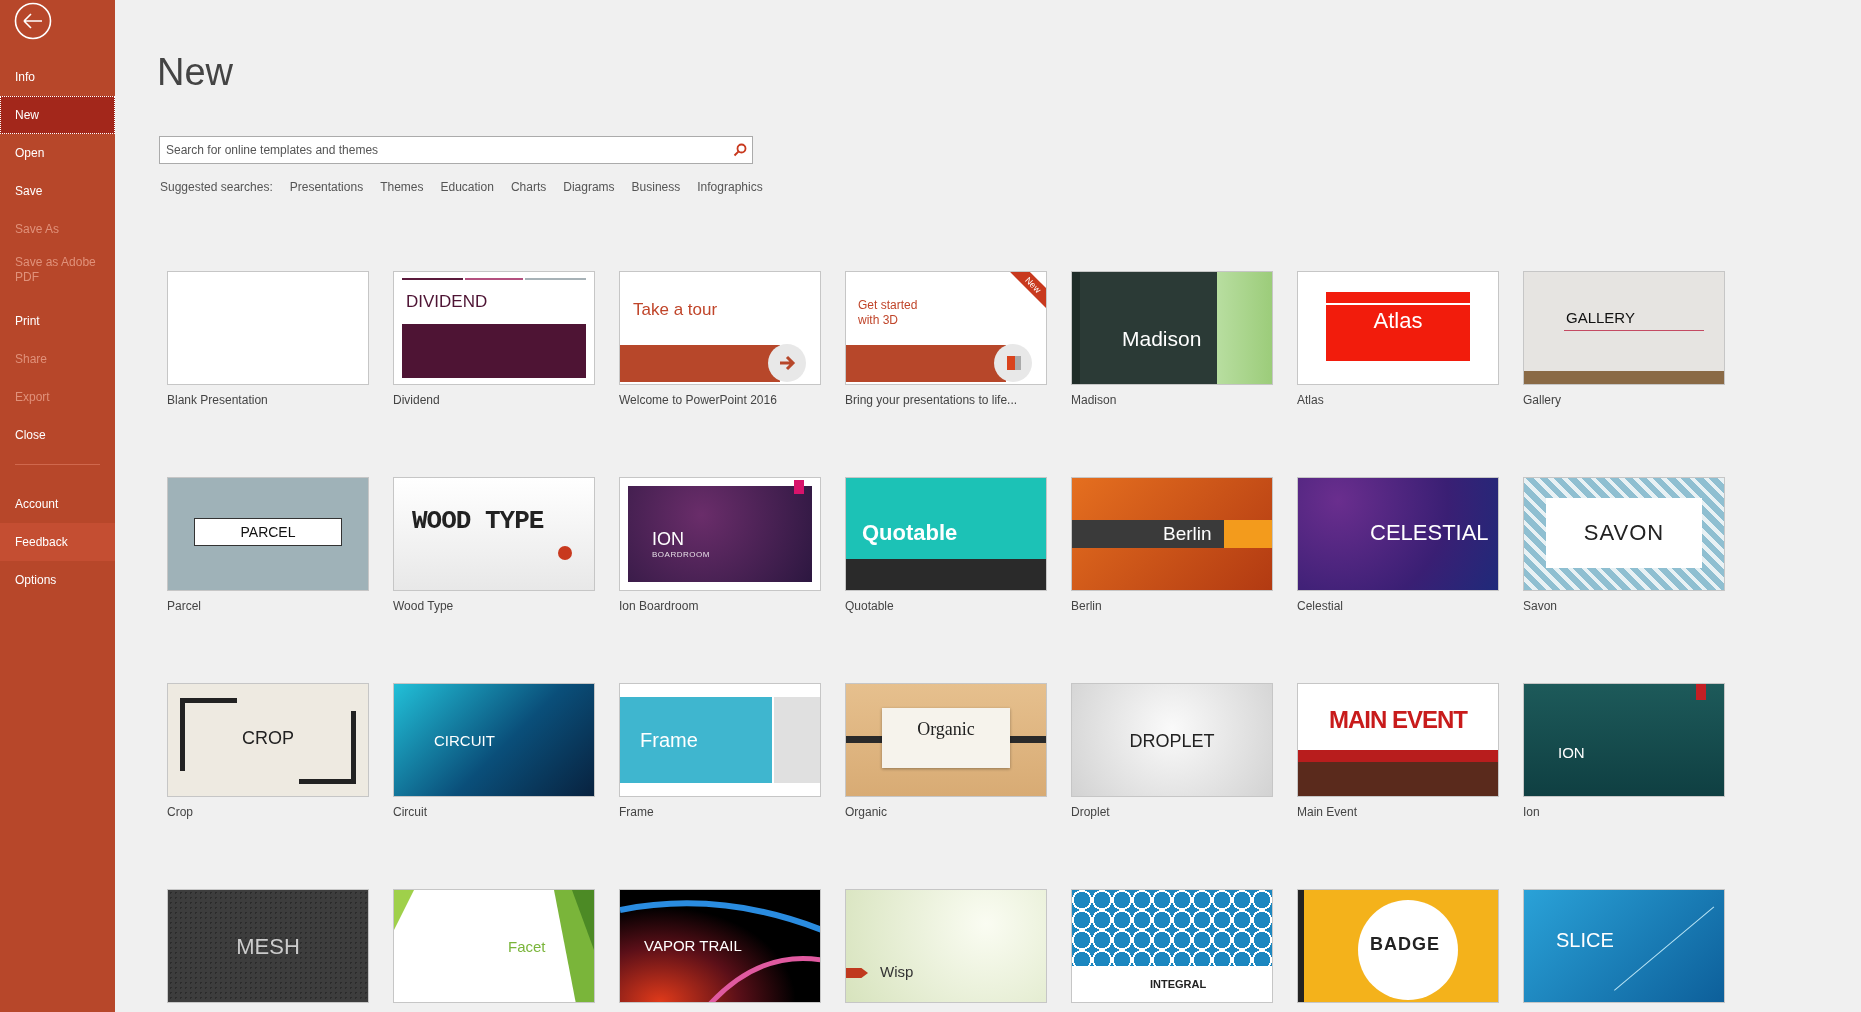  I want to click on template-thumbnail: ION BOARDROOM, so click(720, 534).